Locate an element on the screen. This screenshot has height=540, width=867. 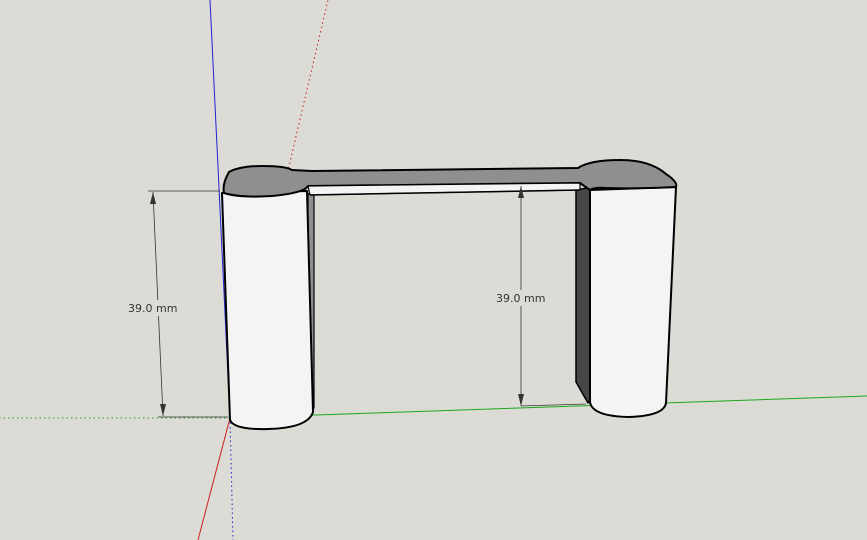
dimension-left-arrow-top is located at coordinates (153, 198).